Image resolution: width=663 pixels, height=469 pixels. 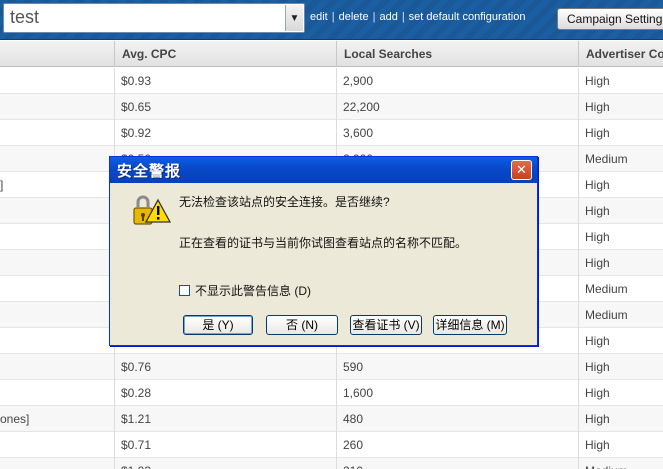 I want to click on table-row: $0.93 2,900 High, so click(x=331, y=81).